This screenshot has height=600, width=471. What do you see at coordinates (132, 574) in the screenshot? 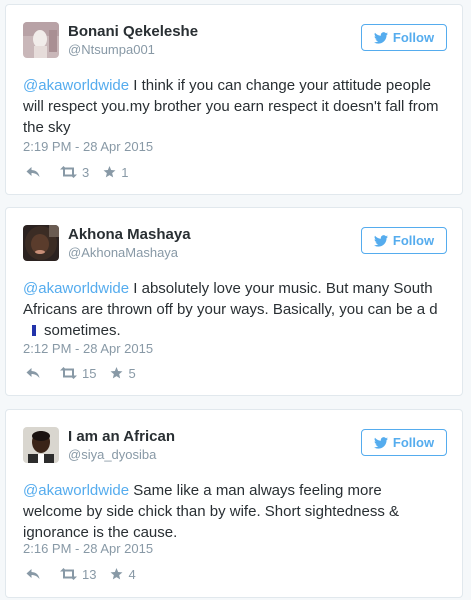
I see `favorite-count: 4` at bounding box center [132, 574].